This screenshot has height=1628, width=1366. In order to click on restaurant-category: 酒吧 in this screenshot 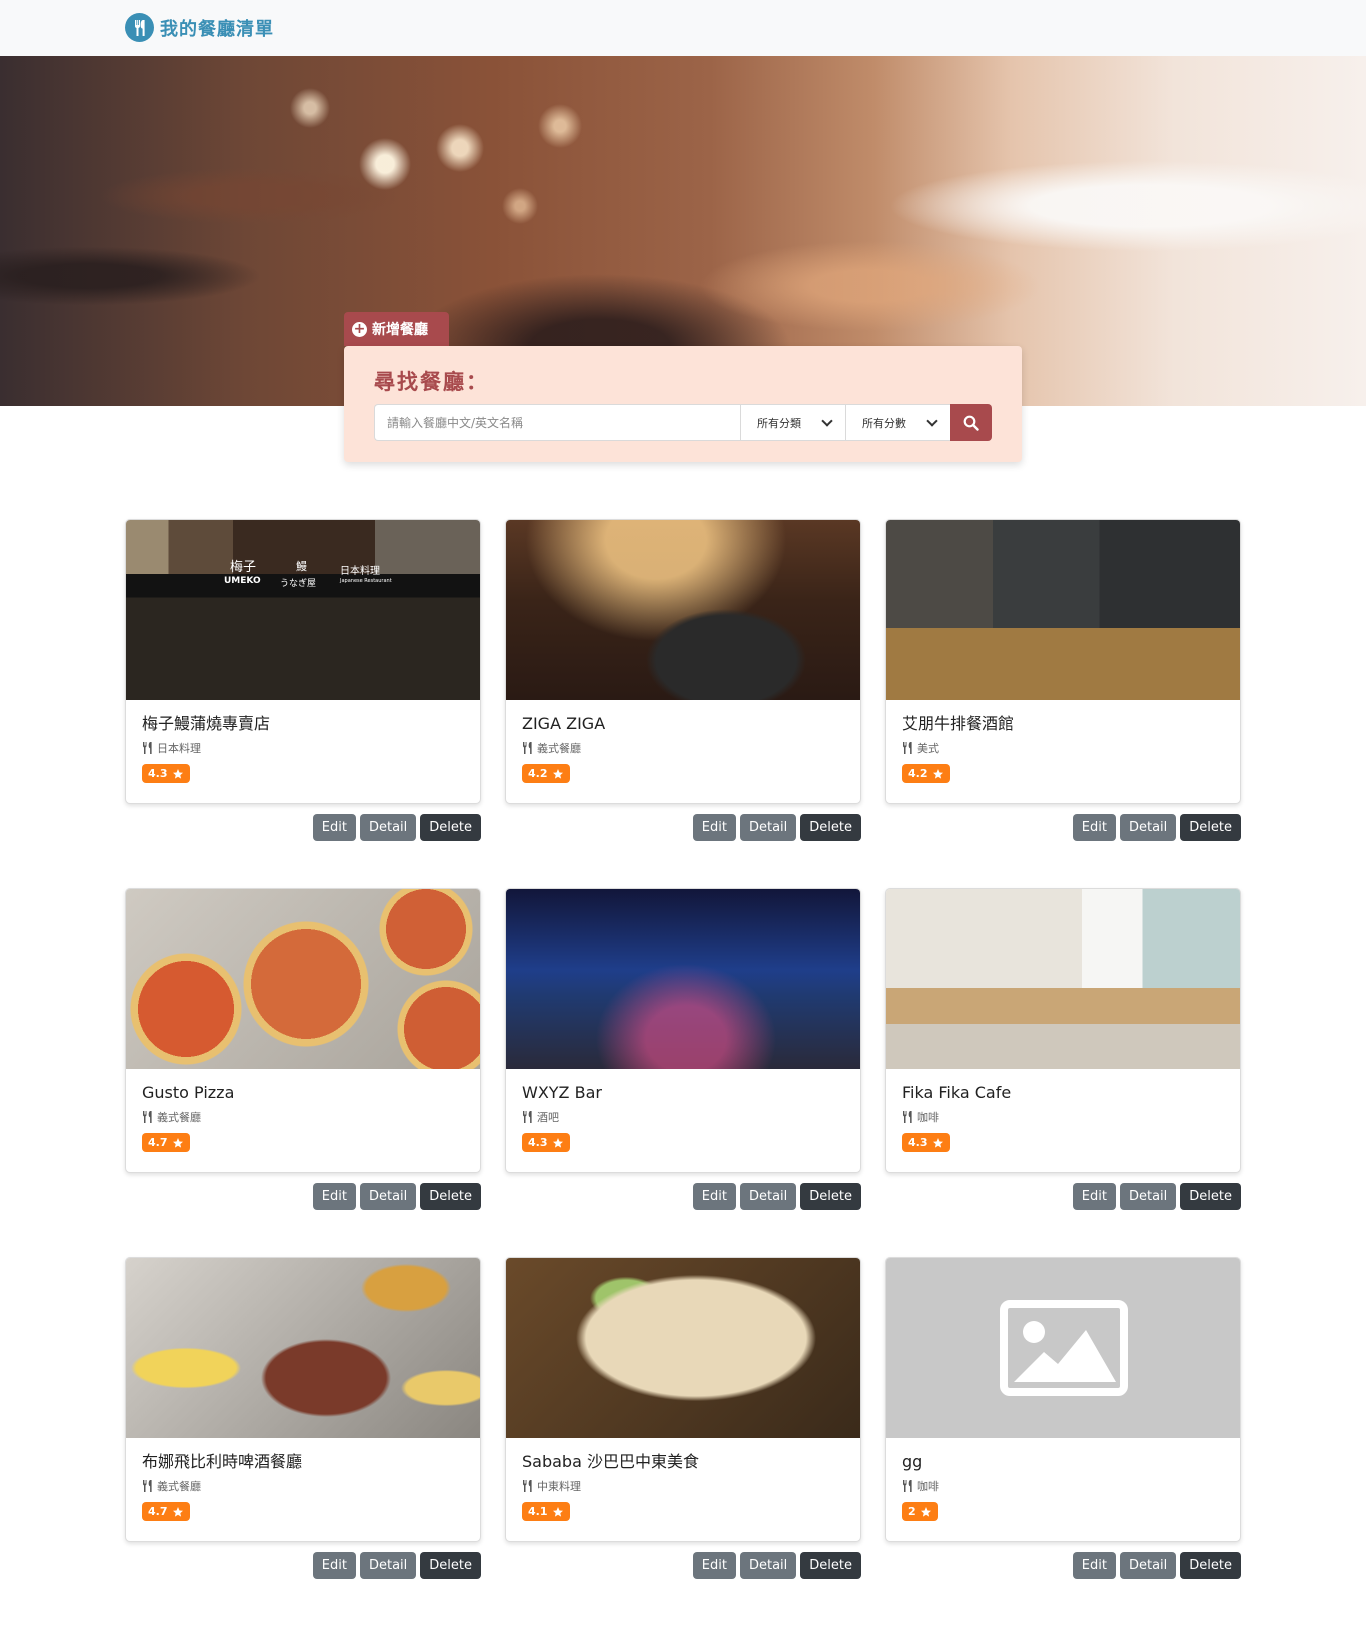, I will do `click(683, 1117)`.